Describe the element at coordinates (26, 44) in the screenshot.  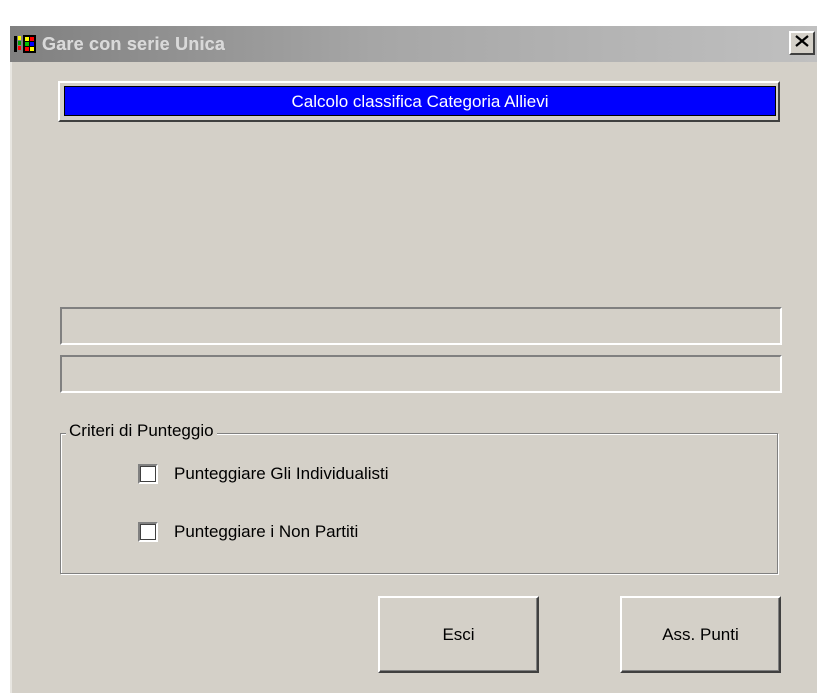
I see `app-grid-icon` at that location.